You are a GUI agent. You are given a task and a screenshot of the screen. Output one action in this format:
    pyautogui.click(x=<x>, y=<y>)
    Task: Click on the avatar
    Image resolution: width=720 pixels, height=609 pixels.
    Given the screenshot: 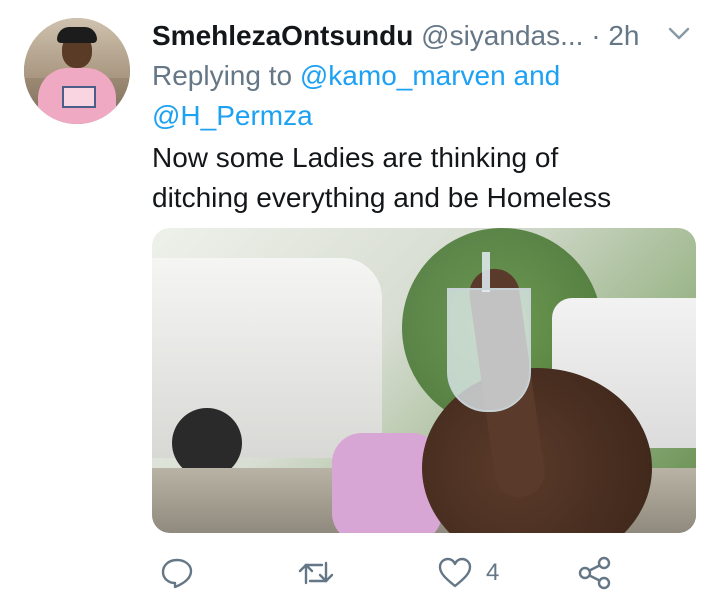 What is the action you would take?
    pyautogui.click(x=77, y=71)
    